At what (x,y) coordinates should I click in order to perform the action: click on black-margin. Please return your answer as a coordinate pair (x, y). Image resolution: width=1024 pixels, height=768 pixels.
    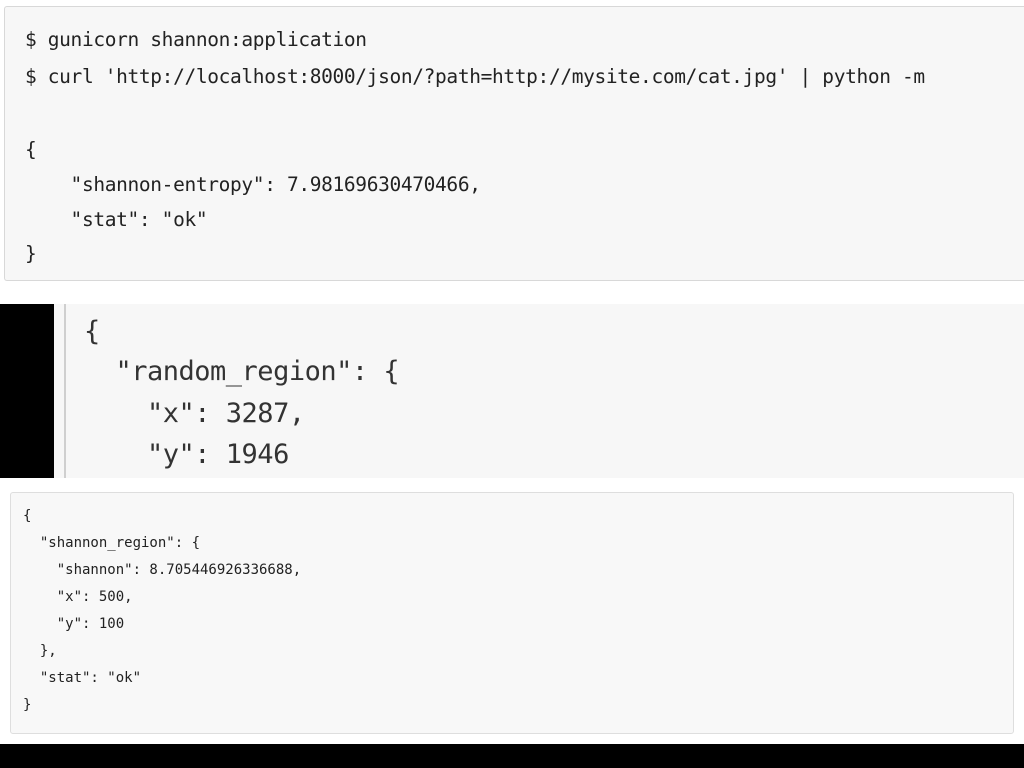
    Looking at the image, I should click on (27, 391).